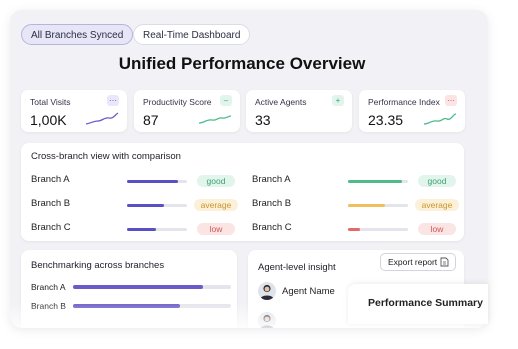 The height and width of the screenshot is (349, 518). I want to click on kpi-value: 1,00K, so click(48, 120).